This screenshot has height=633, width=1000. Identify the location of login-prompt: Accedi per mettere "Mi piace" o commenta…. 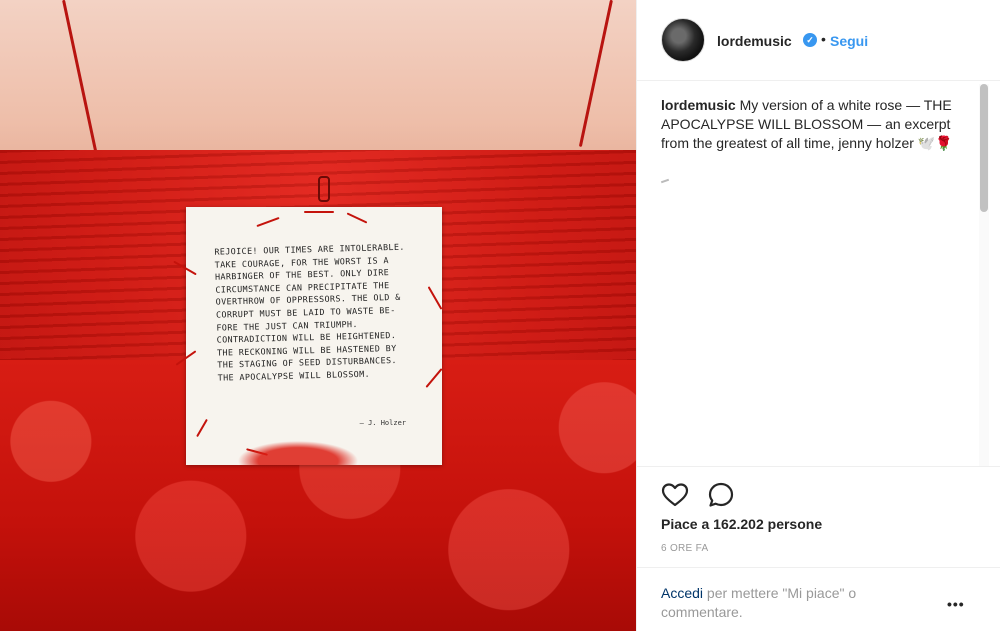
(818, 600).